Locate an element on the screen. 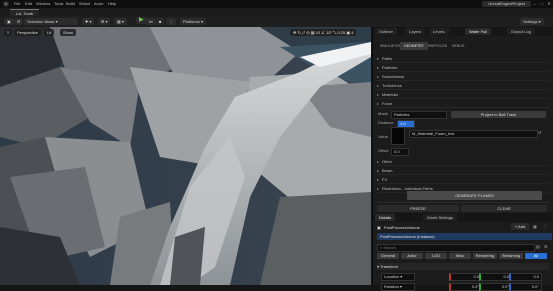 The image size is (553, 291). play-options-icon: ⋮ is located at coordinates (171, 21).